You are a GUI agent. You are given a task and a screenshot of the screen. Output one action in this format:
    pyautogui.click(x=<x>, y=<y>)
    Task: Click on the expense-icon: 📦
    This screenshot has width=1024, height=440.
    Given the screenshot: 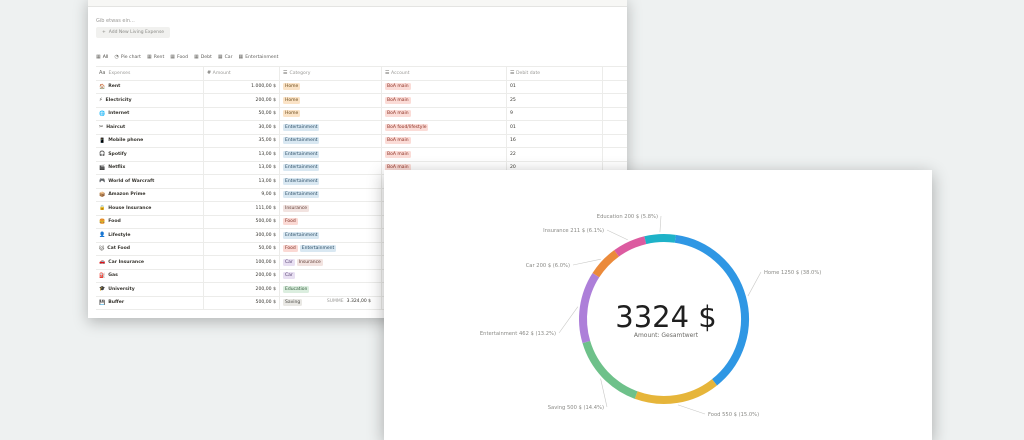 What is the action you would take?
    pyautogui.click(x=102, y=194)
    